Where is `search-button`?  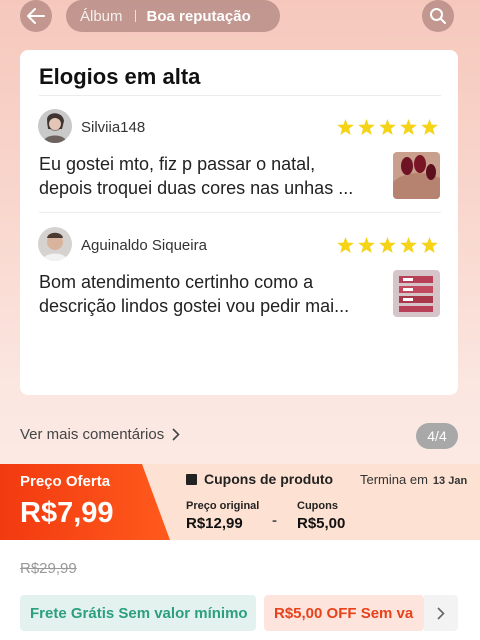
search-button is located at coordinates (438, 16).